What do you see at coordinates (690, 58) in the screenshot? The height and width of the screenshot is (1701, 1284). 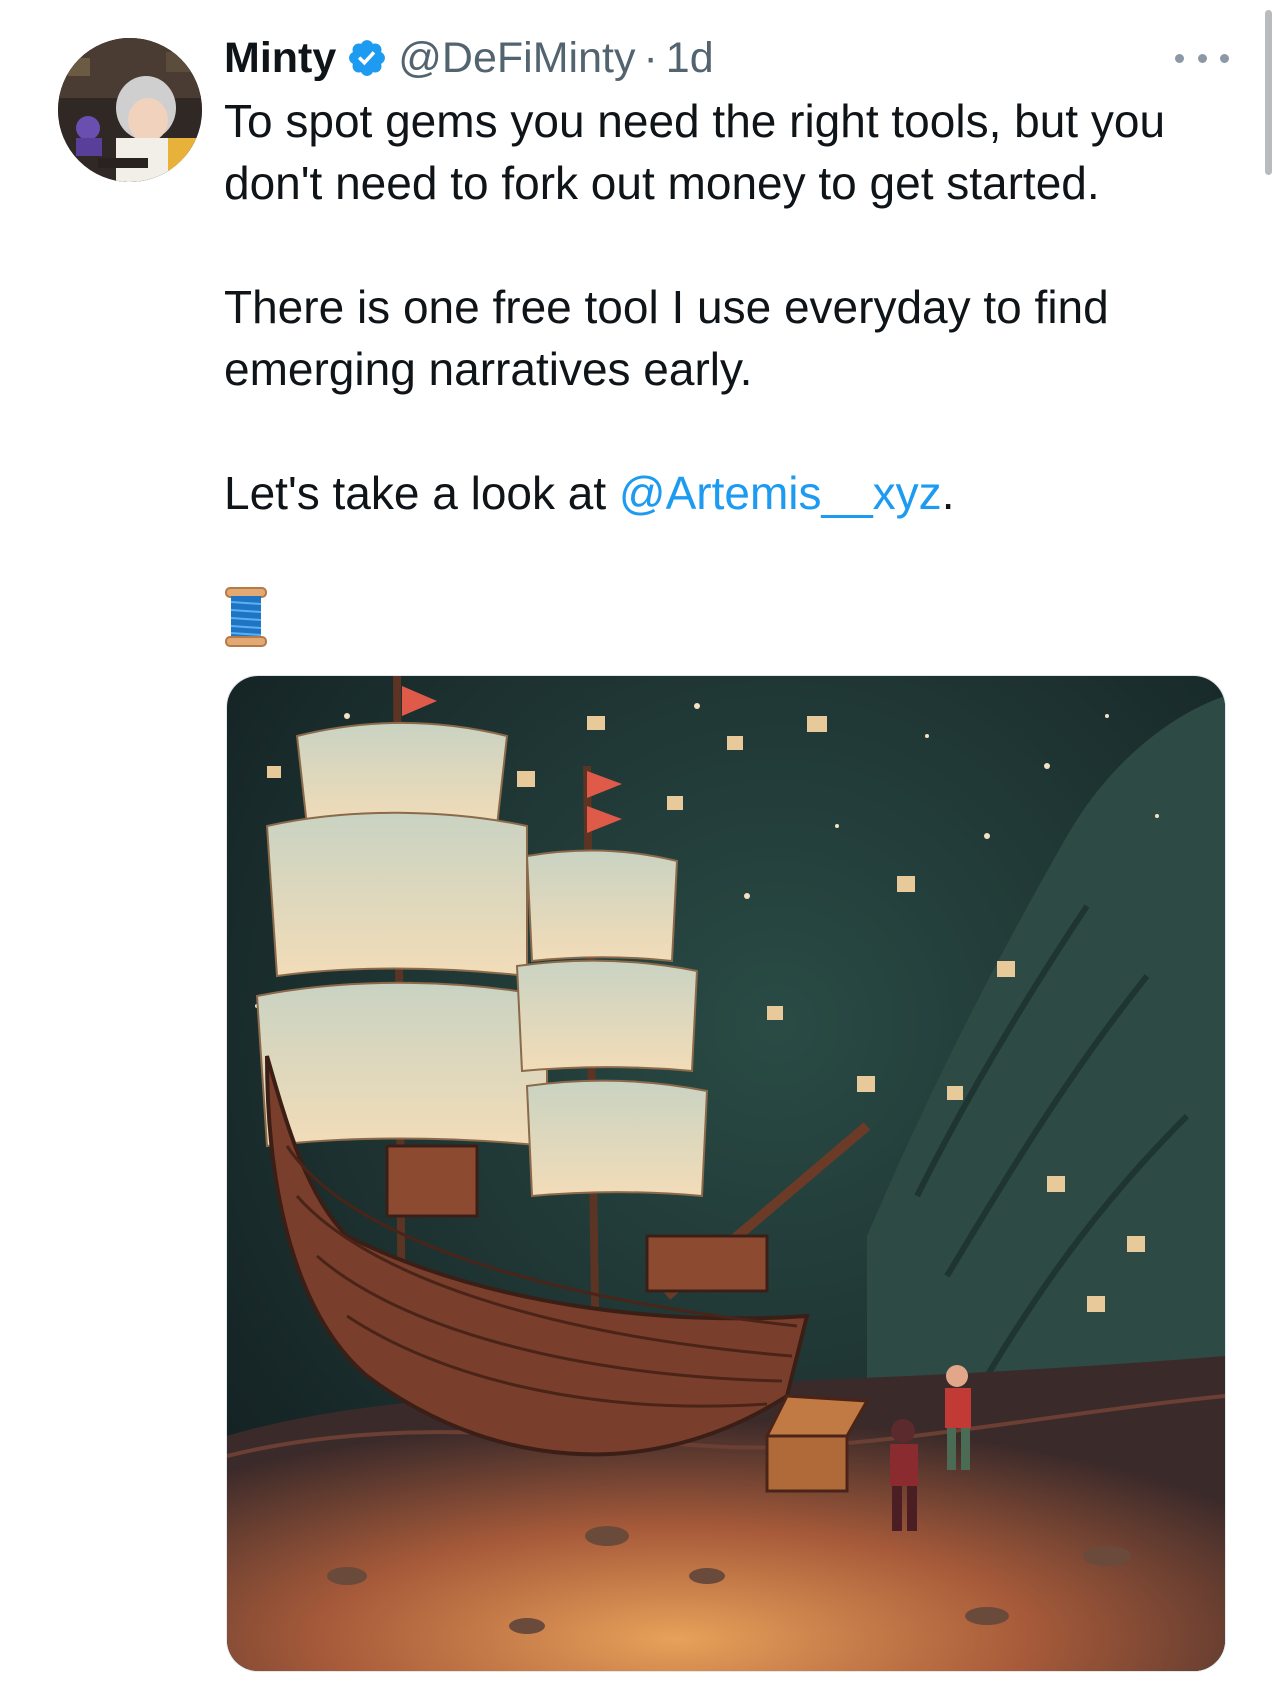 I see `timestamp: 1d` at bounding box center [690, 58].